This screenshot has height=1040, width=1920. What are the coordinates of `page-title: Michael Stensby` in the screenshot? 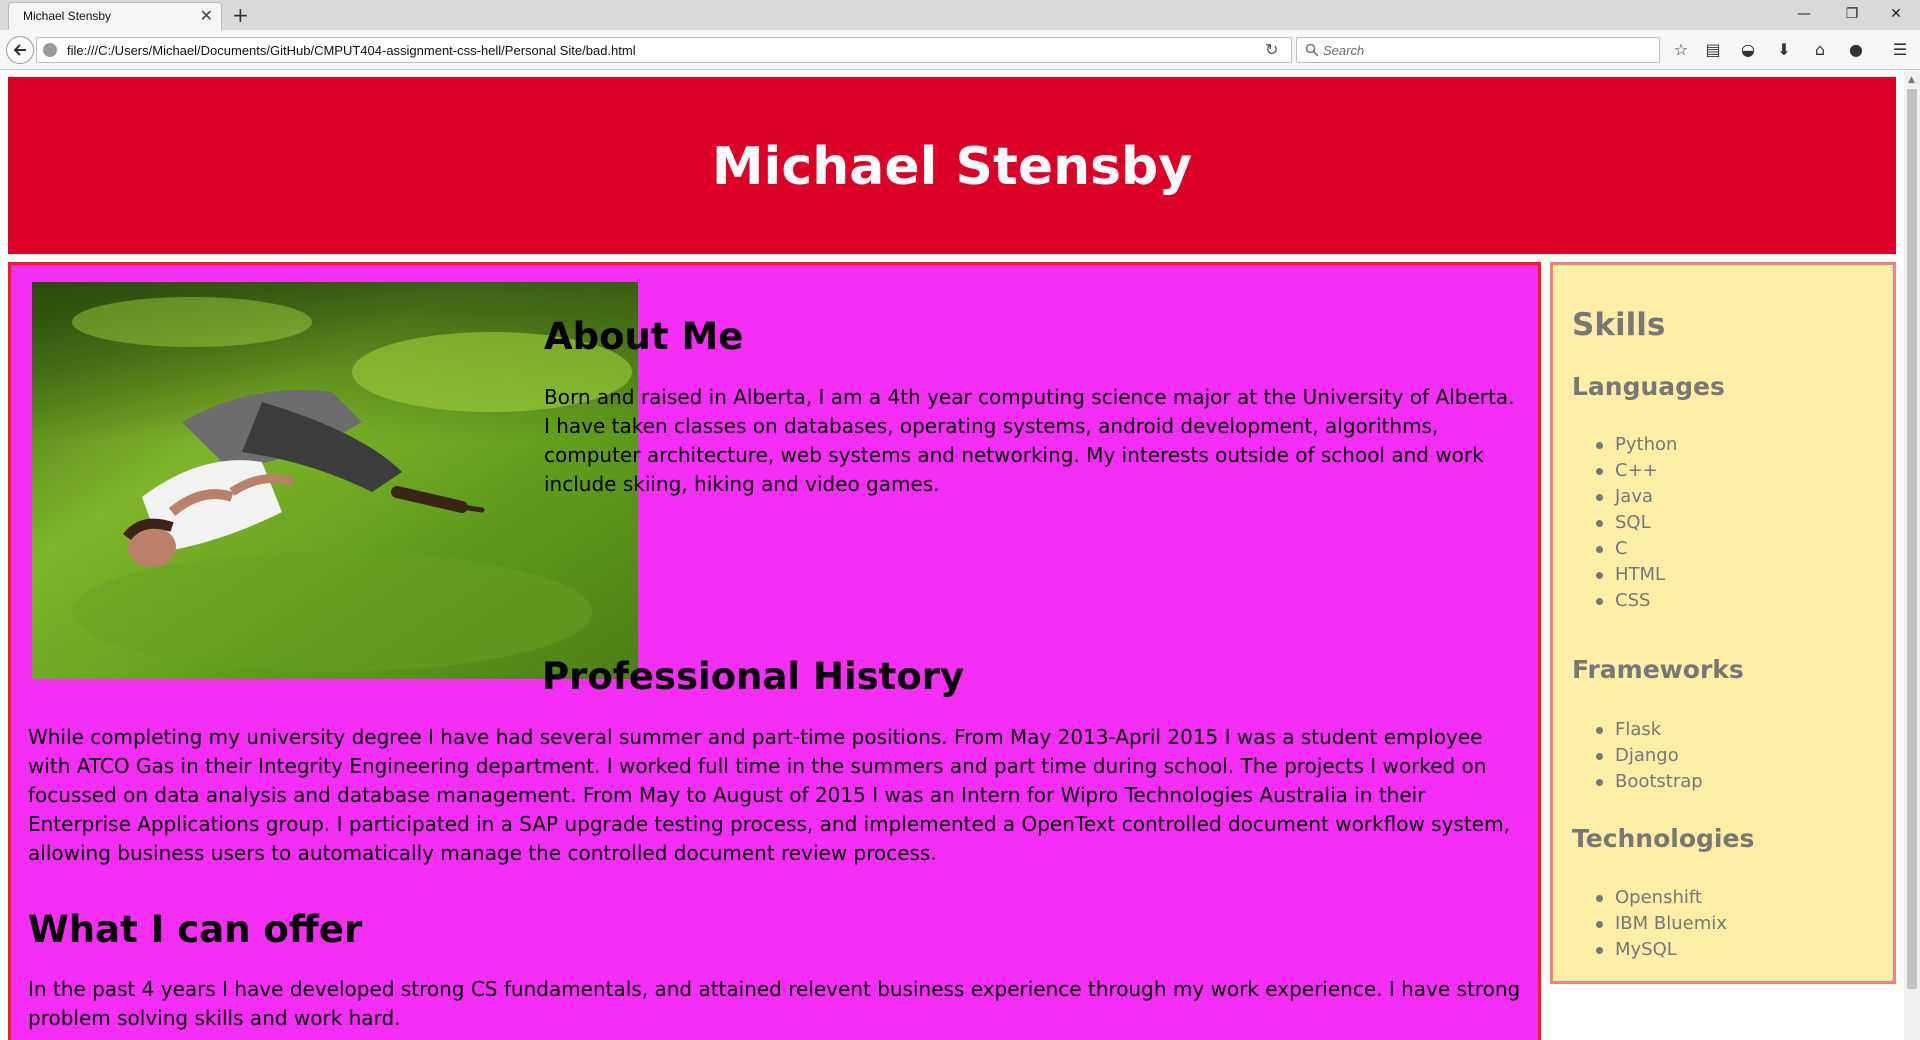 It's located at (952, 167).